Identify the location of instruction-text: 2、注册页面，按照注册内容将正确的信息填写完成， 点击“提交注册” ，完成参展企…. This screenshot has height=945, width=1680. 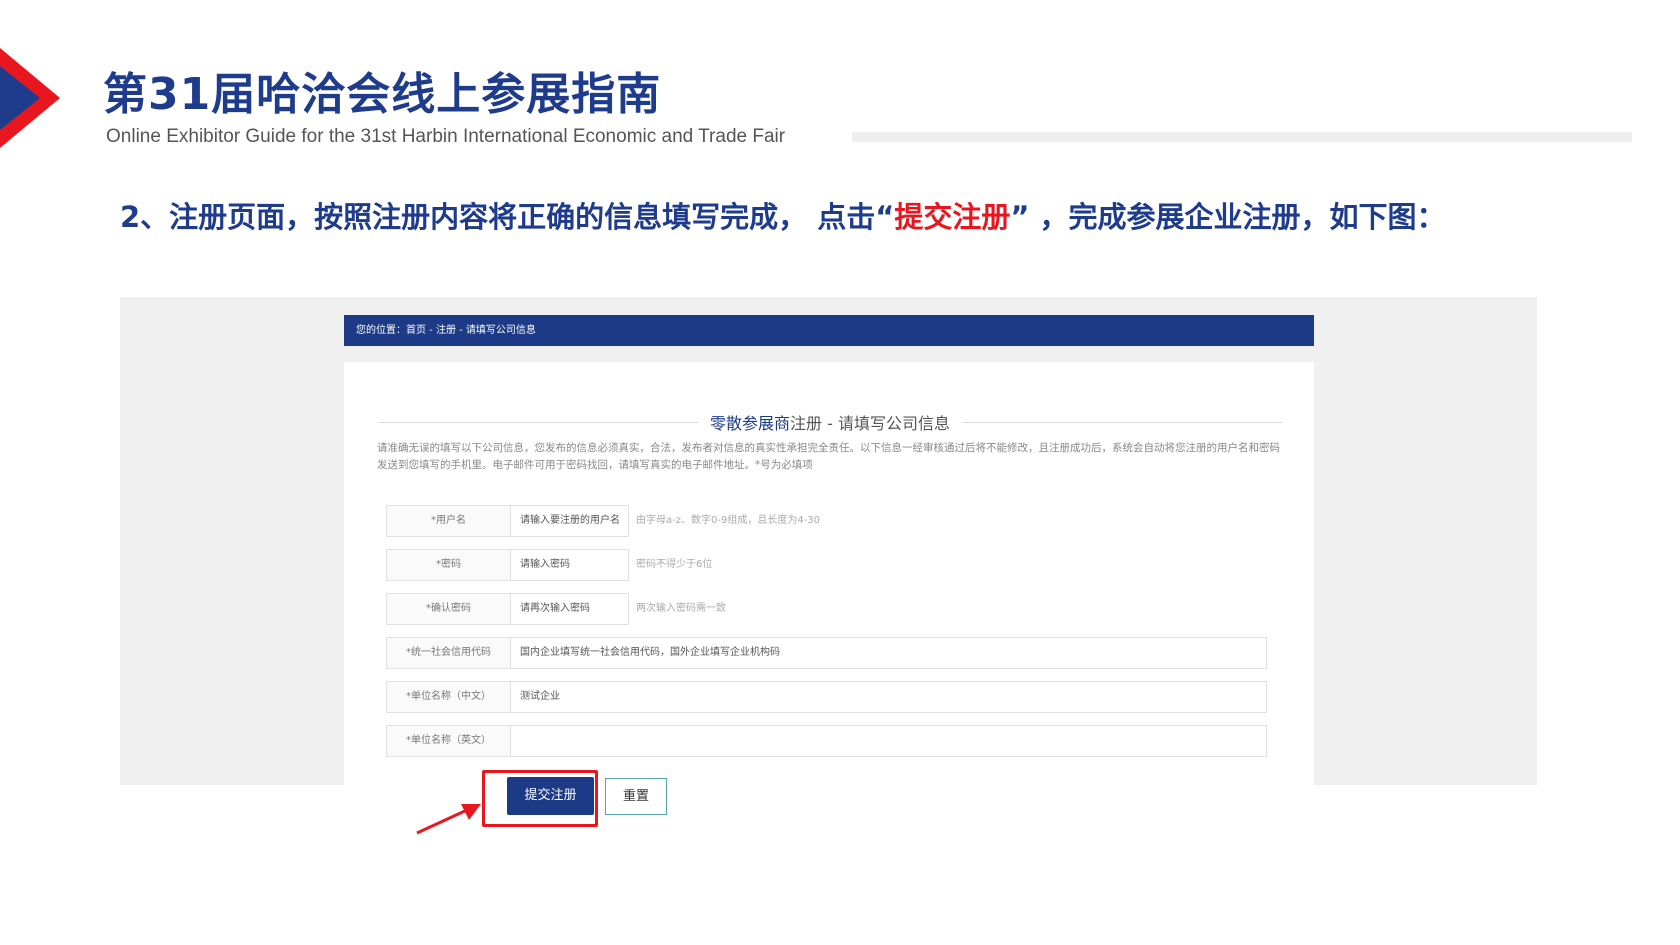
(783, 215).